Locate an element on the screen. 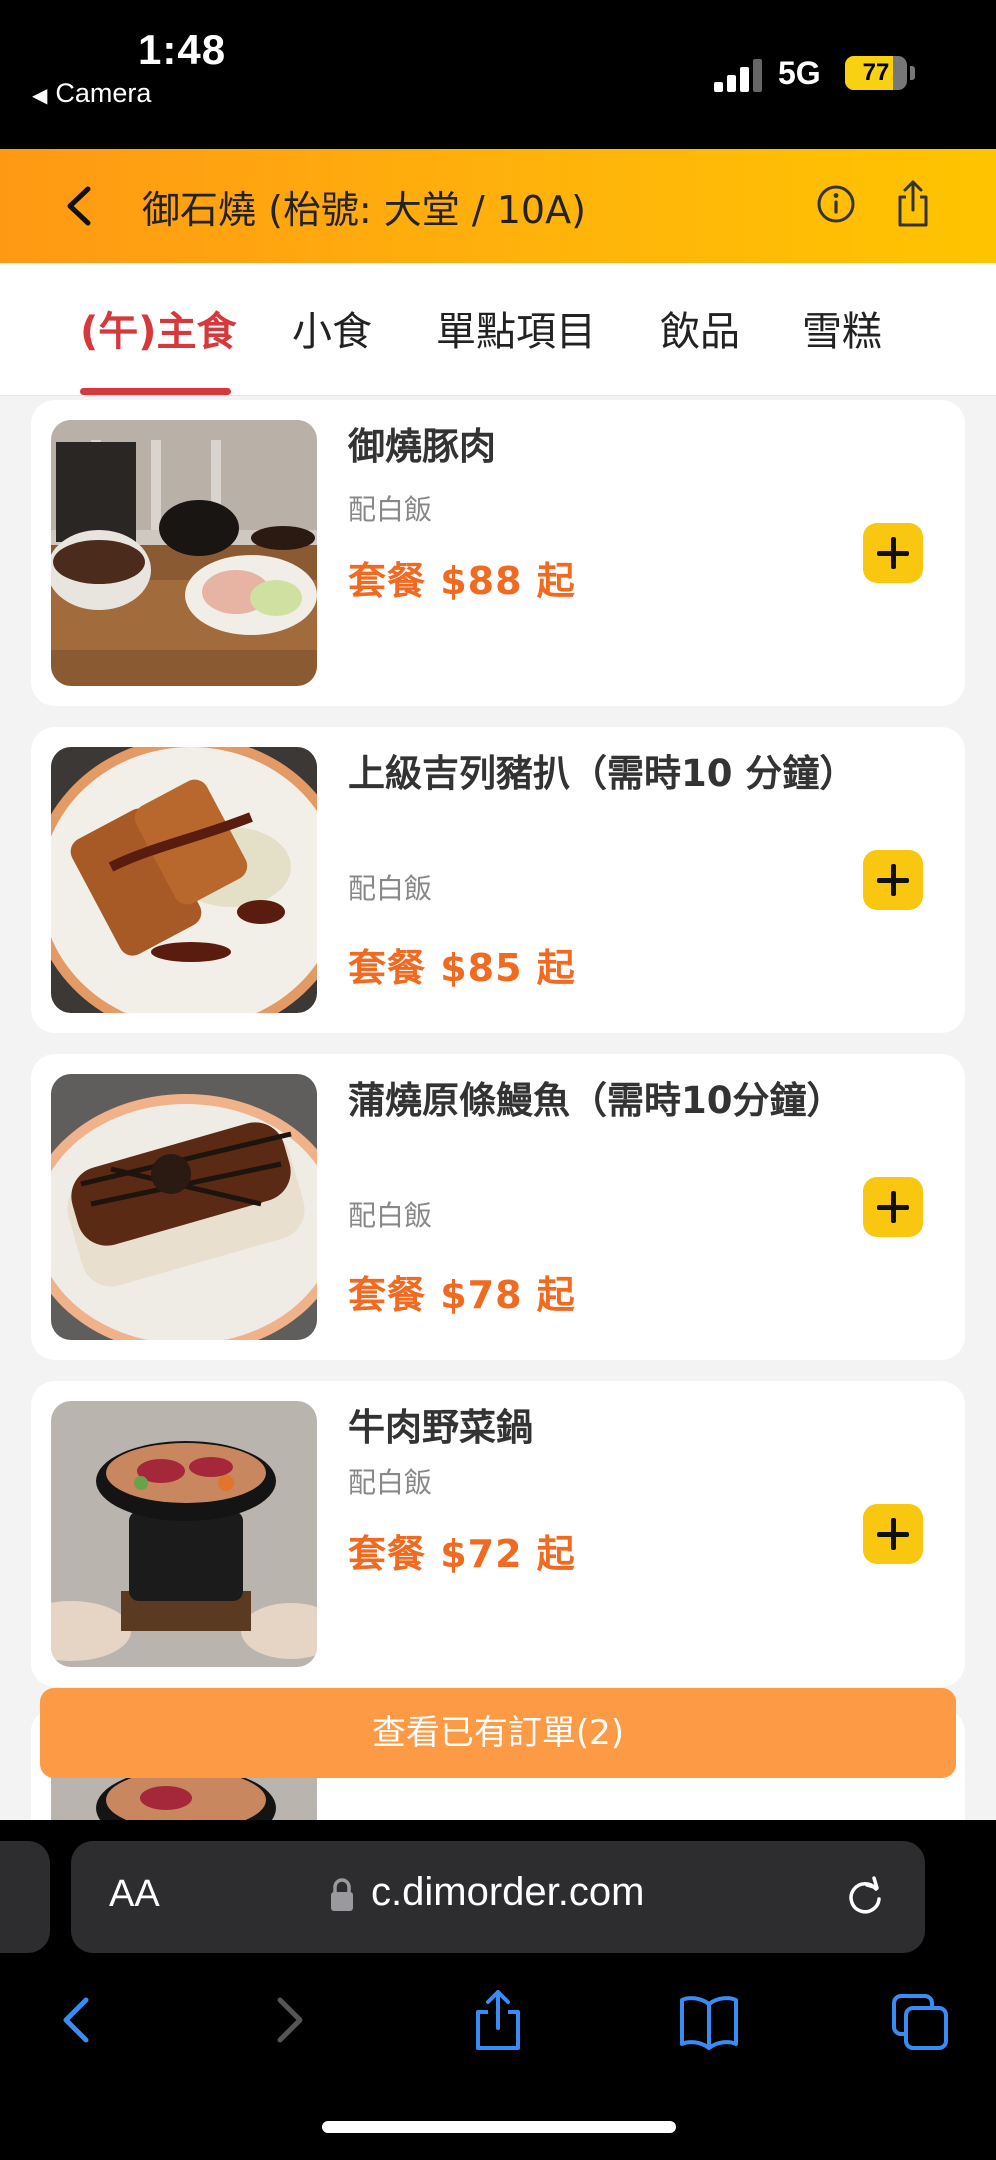 This screenshot has width=996, height=2160. tab-ice-cream: 雪糕 is located at coordinates (842, 328).